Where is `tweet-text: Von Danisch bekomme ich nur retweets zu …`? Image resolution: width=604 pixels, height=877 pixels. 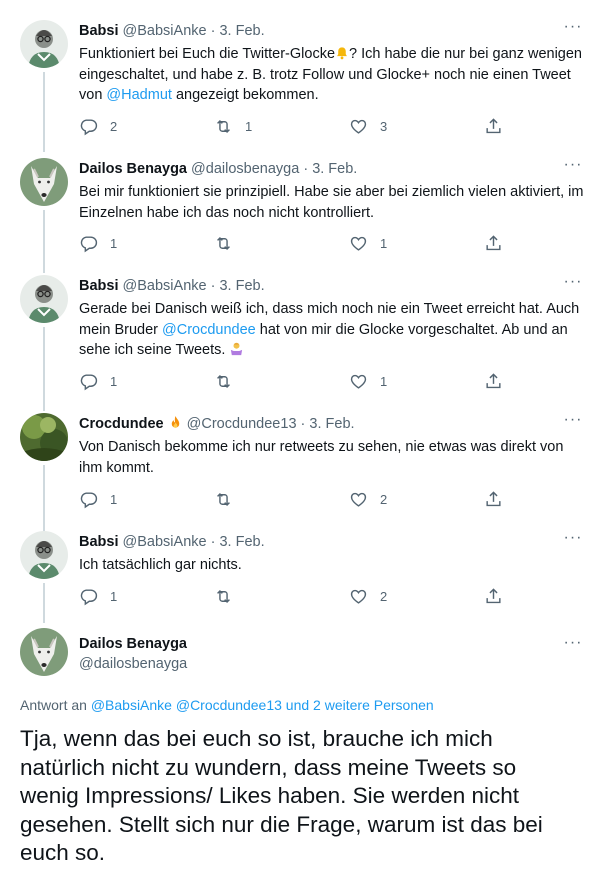 tweet-text: Von Danisch bekomme ich nur retweets zu … is located at coordinates (321, 457).